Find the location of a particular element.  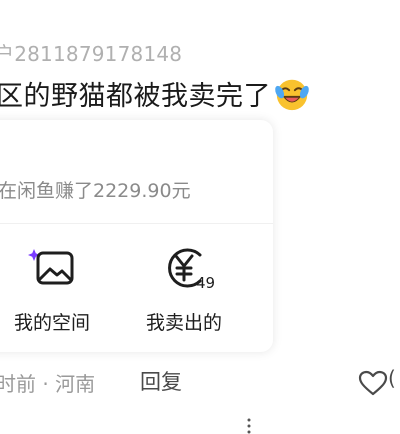

yuan-circle-icon: 49 is located at coordinates (185, 268).